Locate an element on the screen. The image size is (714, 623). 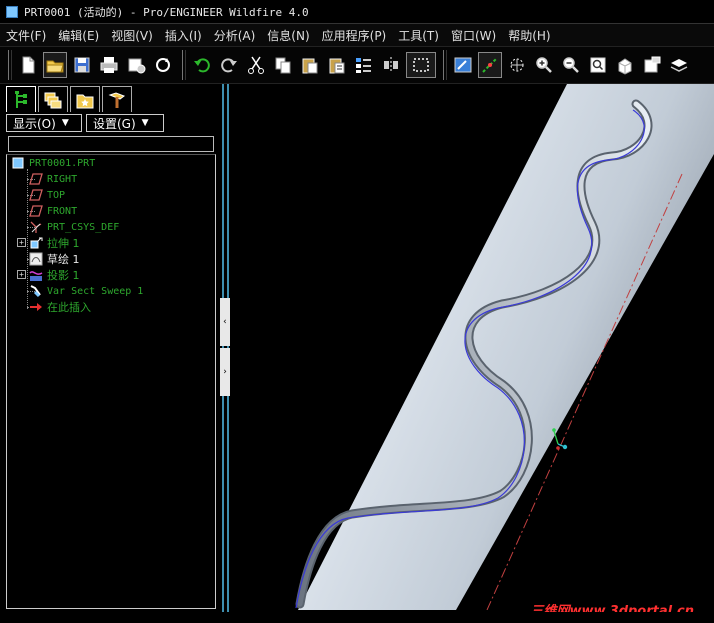
zoom-out-icon is located at coordinates (571, 65).